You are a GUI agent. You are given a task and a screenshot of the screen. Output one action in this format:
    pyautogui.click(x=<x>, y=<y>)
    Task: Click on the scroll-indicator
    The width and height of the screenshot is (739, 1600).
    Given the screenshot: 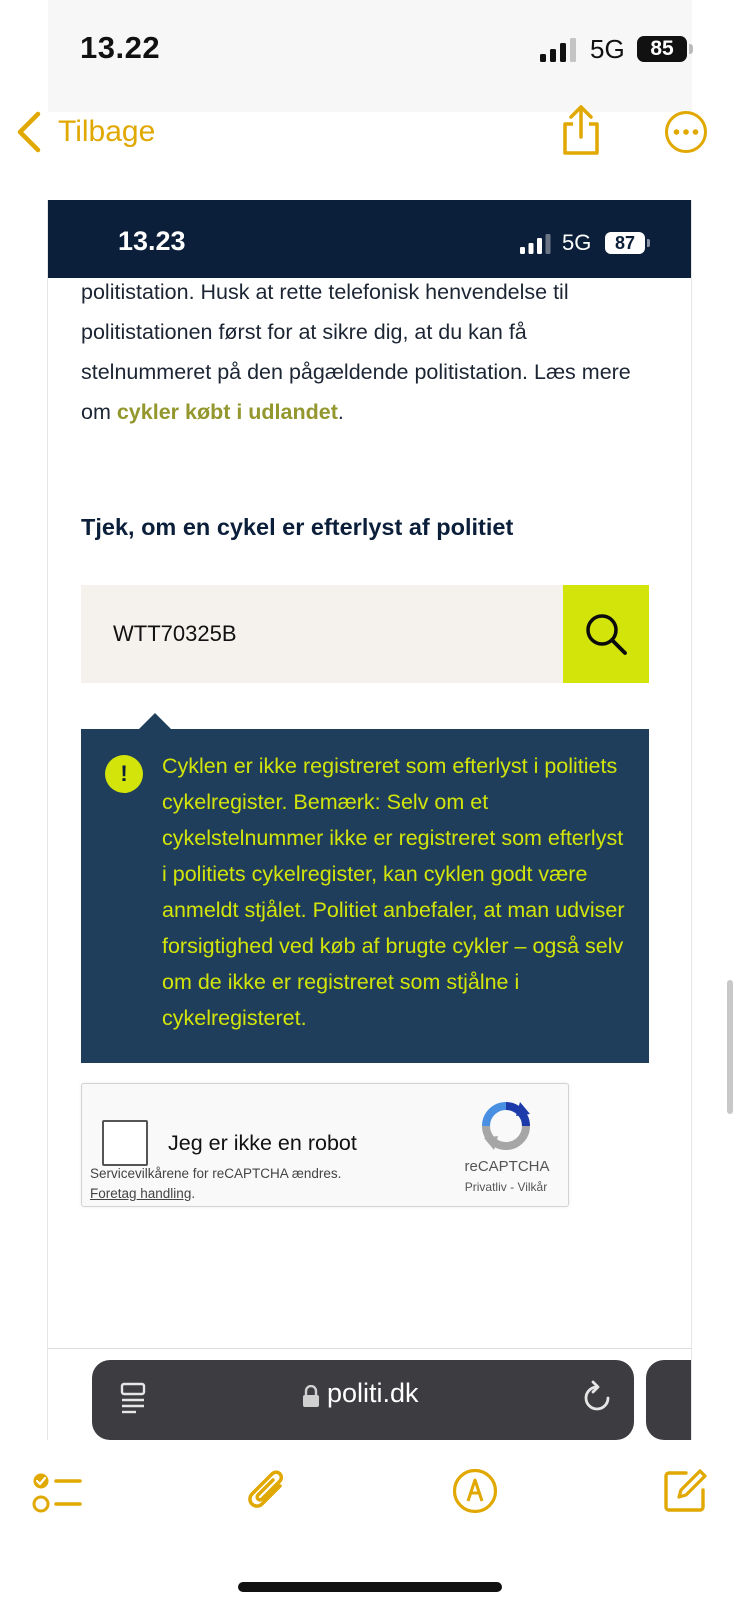 What is the action you would take?
    pyautogui.click(x=730, y=1047)
    